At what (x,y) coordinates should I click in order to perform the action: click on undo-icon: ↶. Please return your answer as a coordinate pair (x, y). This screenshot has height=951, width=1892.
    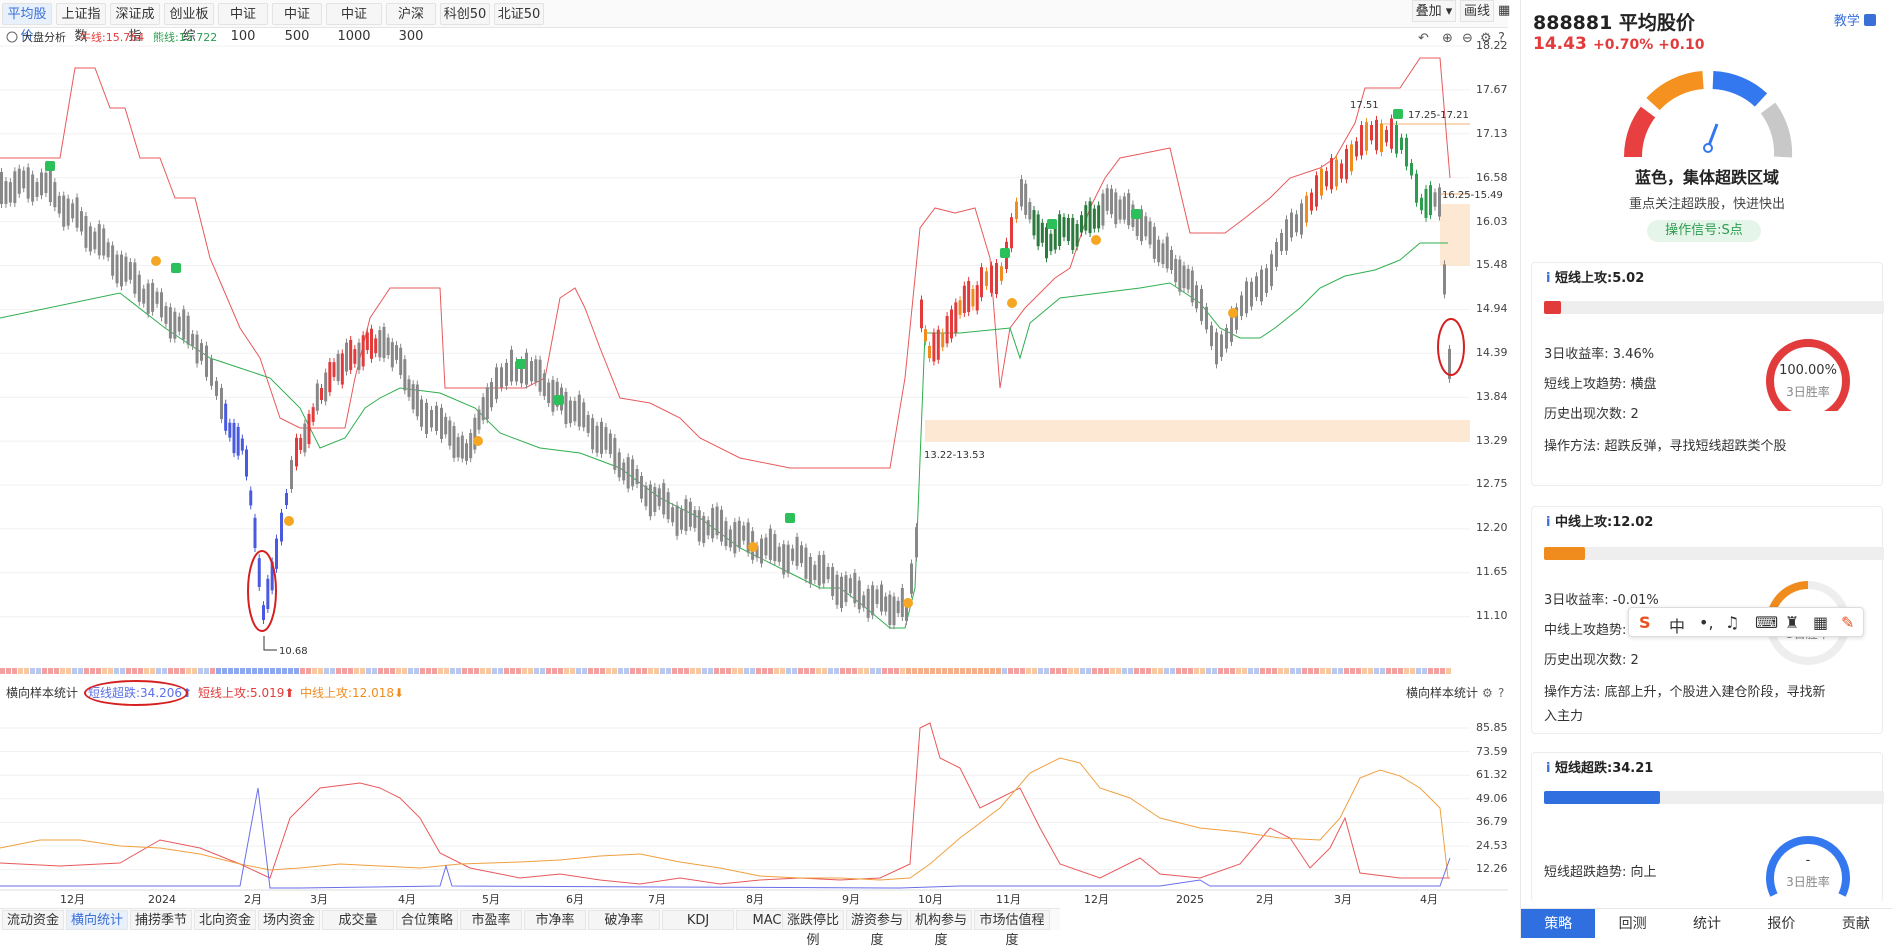
    Looking at the image, I should click on (1423, 38).